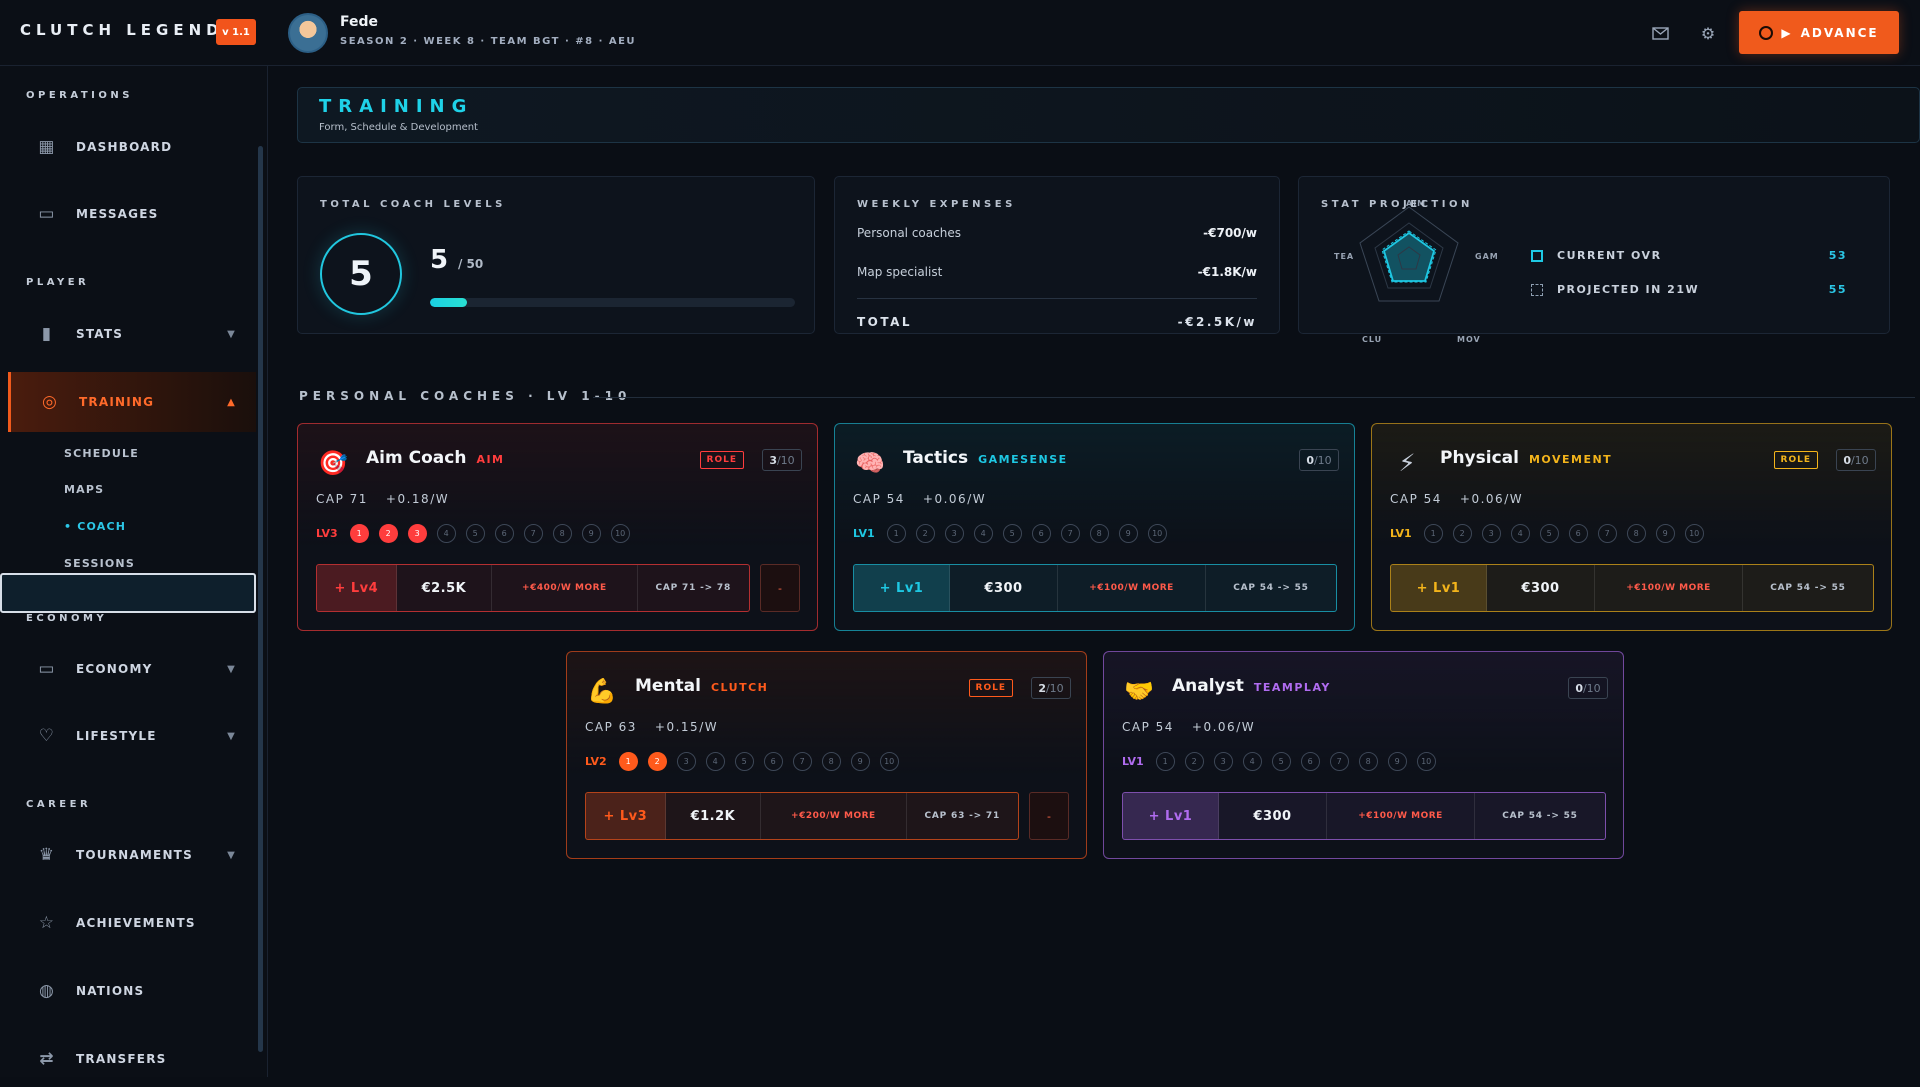 Image resolution: width=1920 pixels, height=1087 pixels. I want to click on sidebar-item-dashboard: ▦ DASHBOARD, so click(132, 147).